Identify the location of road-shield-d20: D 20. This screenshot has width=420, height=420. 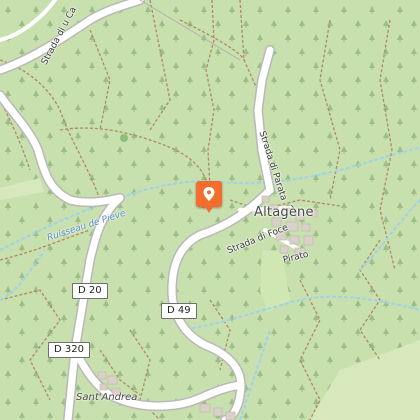
(90, 291).